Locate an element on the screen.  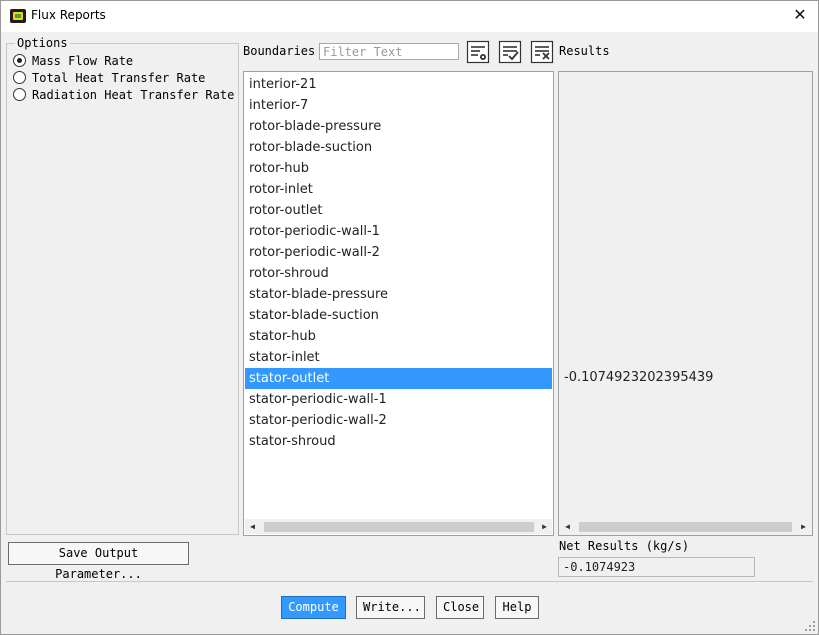
boundaries-label: Boundaries is located at coordinates (279, 51).